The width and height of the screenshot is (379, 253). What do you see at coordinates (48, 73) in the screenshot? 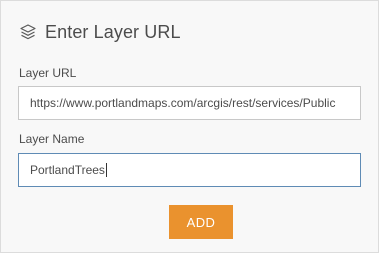
I see `layer-url-label: Layer URL` at bounding box center [48, 73].